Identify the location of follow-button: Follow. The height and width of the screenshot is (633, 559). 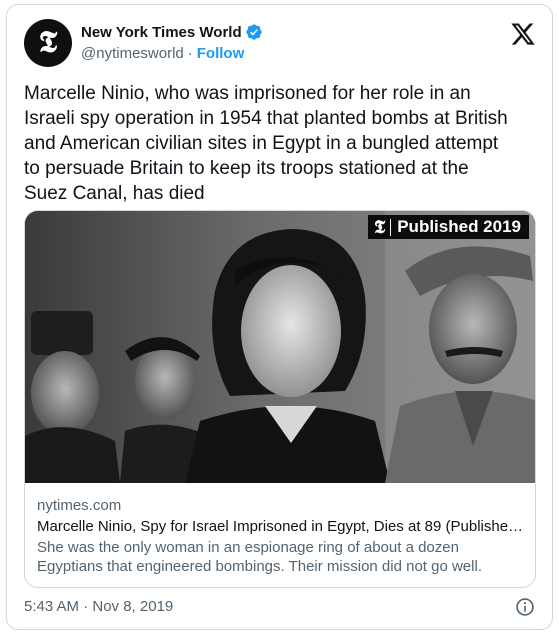
(221, 53).